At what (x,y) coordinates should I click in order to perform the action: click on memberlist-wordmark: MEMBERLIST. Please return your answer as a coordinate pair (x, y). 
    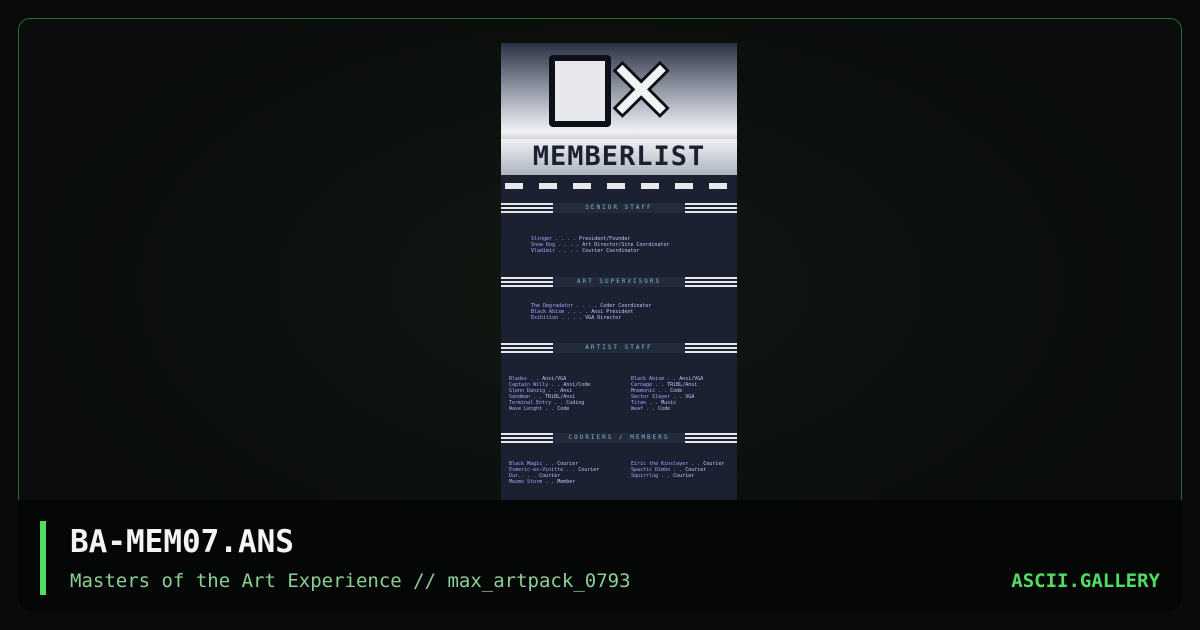
    Looking at the image, I should click on (619, 157).